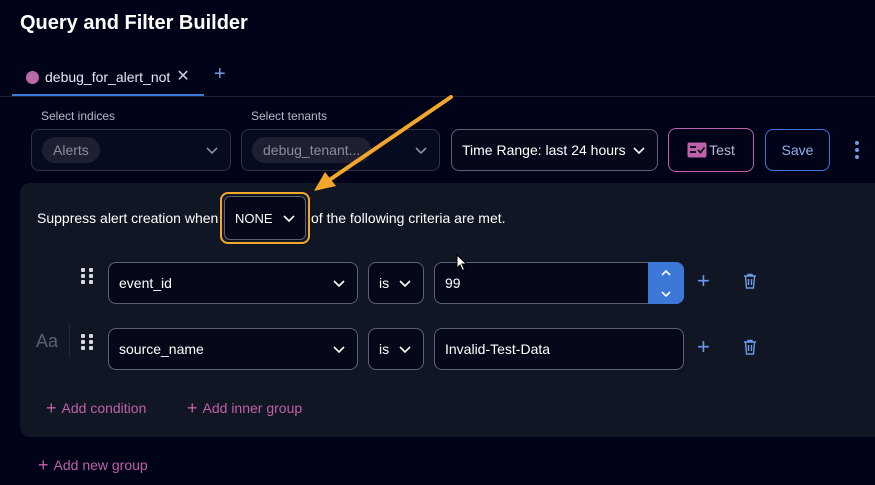  I want to click on add-new-group-link: + Add new group, so click(93, 465).